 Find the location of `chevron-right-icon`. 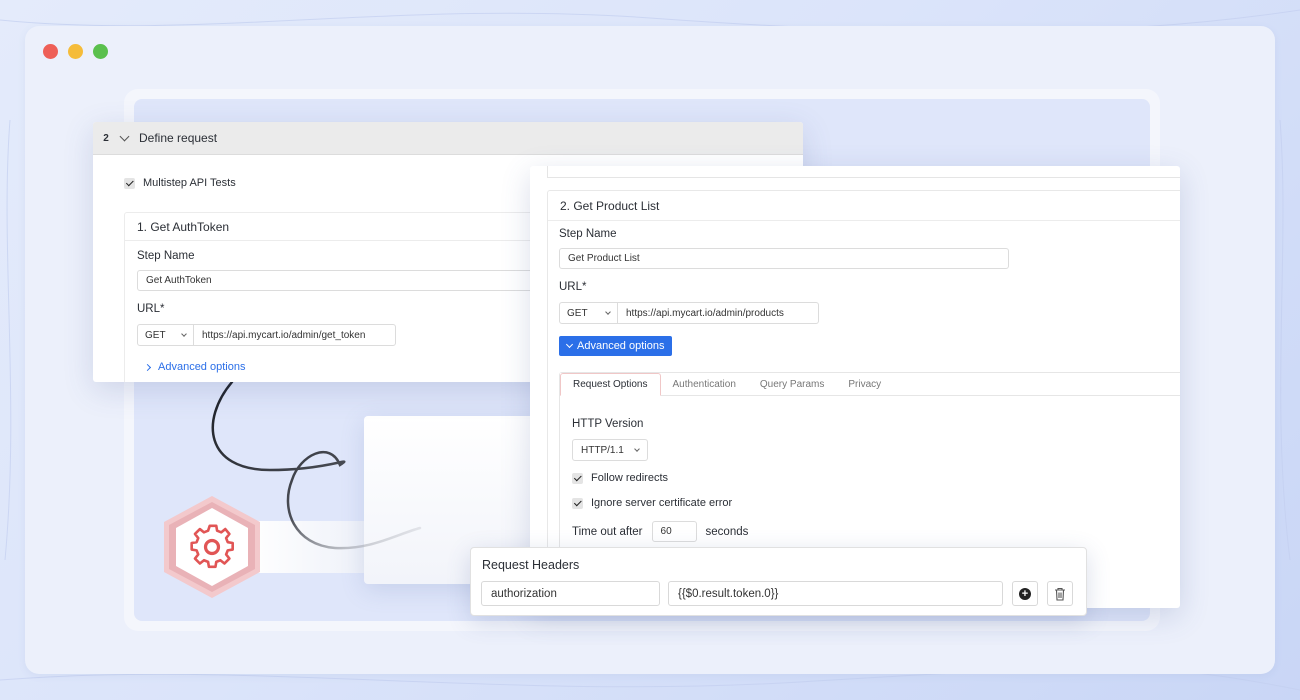

chevron-right-icon is located at coordinates (147, 367).